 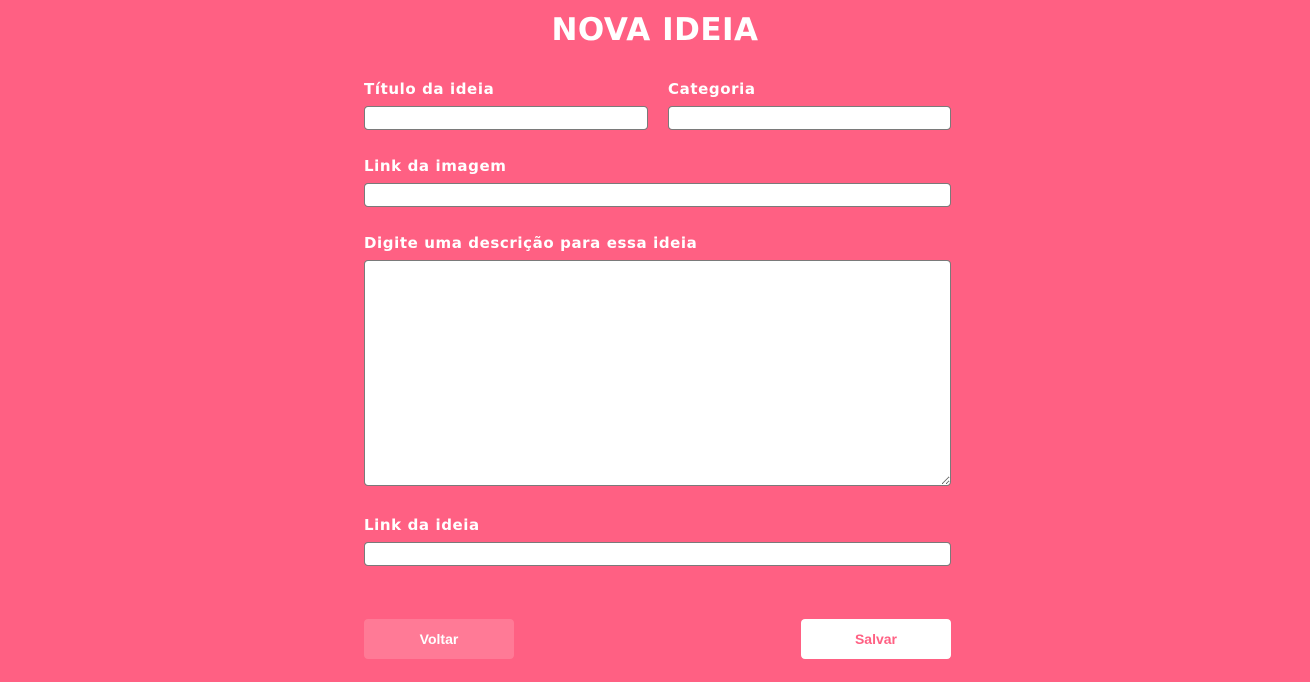 What do you see at coordinates (429, 89) in the screenshot?
I see `idea-title-label: Título da ideia` at bounding box center [429, 89].